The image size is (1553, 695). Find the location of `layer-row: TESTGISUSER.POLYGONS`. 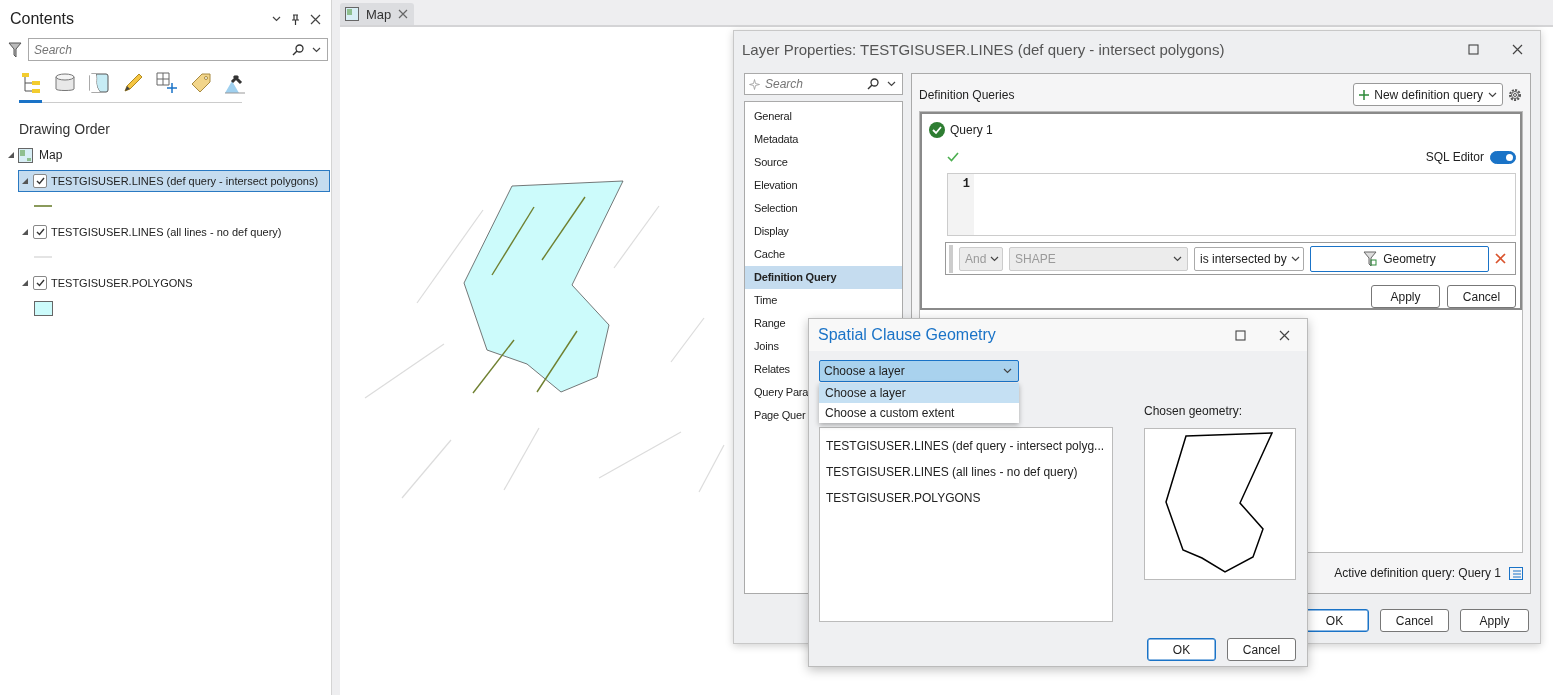

layer-row: TESTGISUSER.POLYGONS is located at coordinates (174, 283).